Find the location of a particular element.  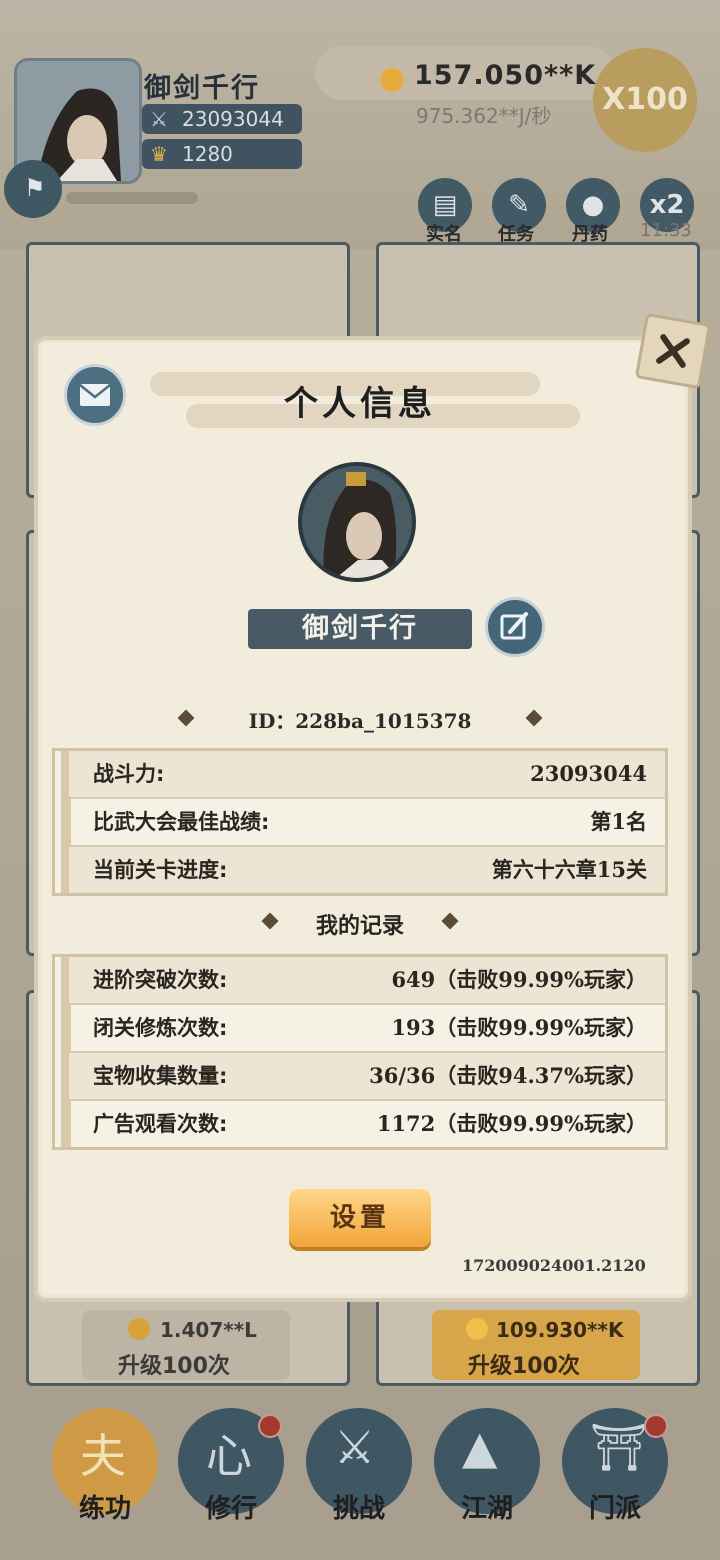

multiplier-button: X100 is located at coordinates (645, 100).